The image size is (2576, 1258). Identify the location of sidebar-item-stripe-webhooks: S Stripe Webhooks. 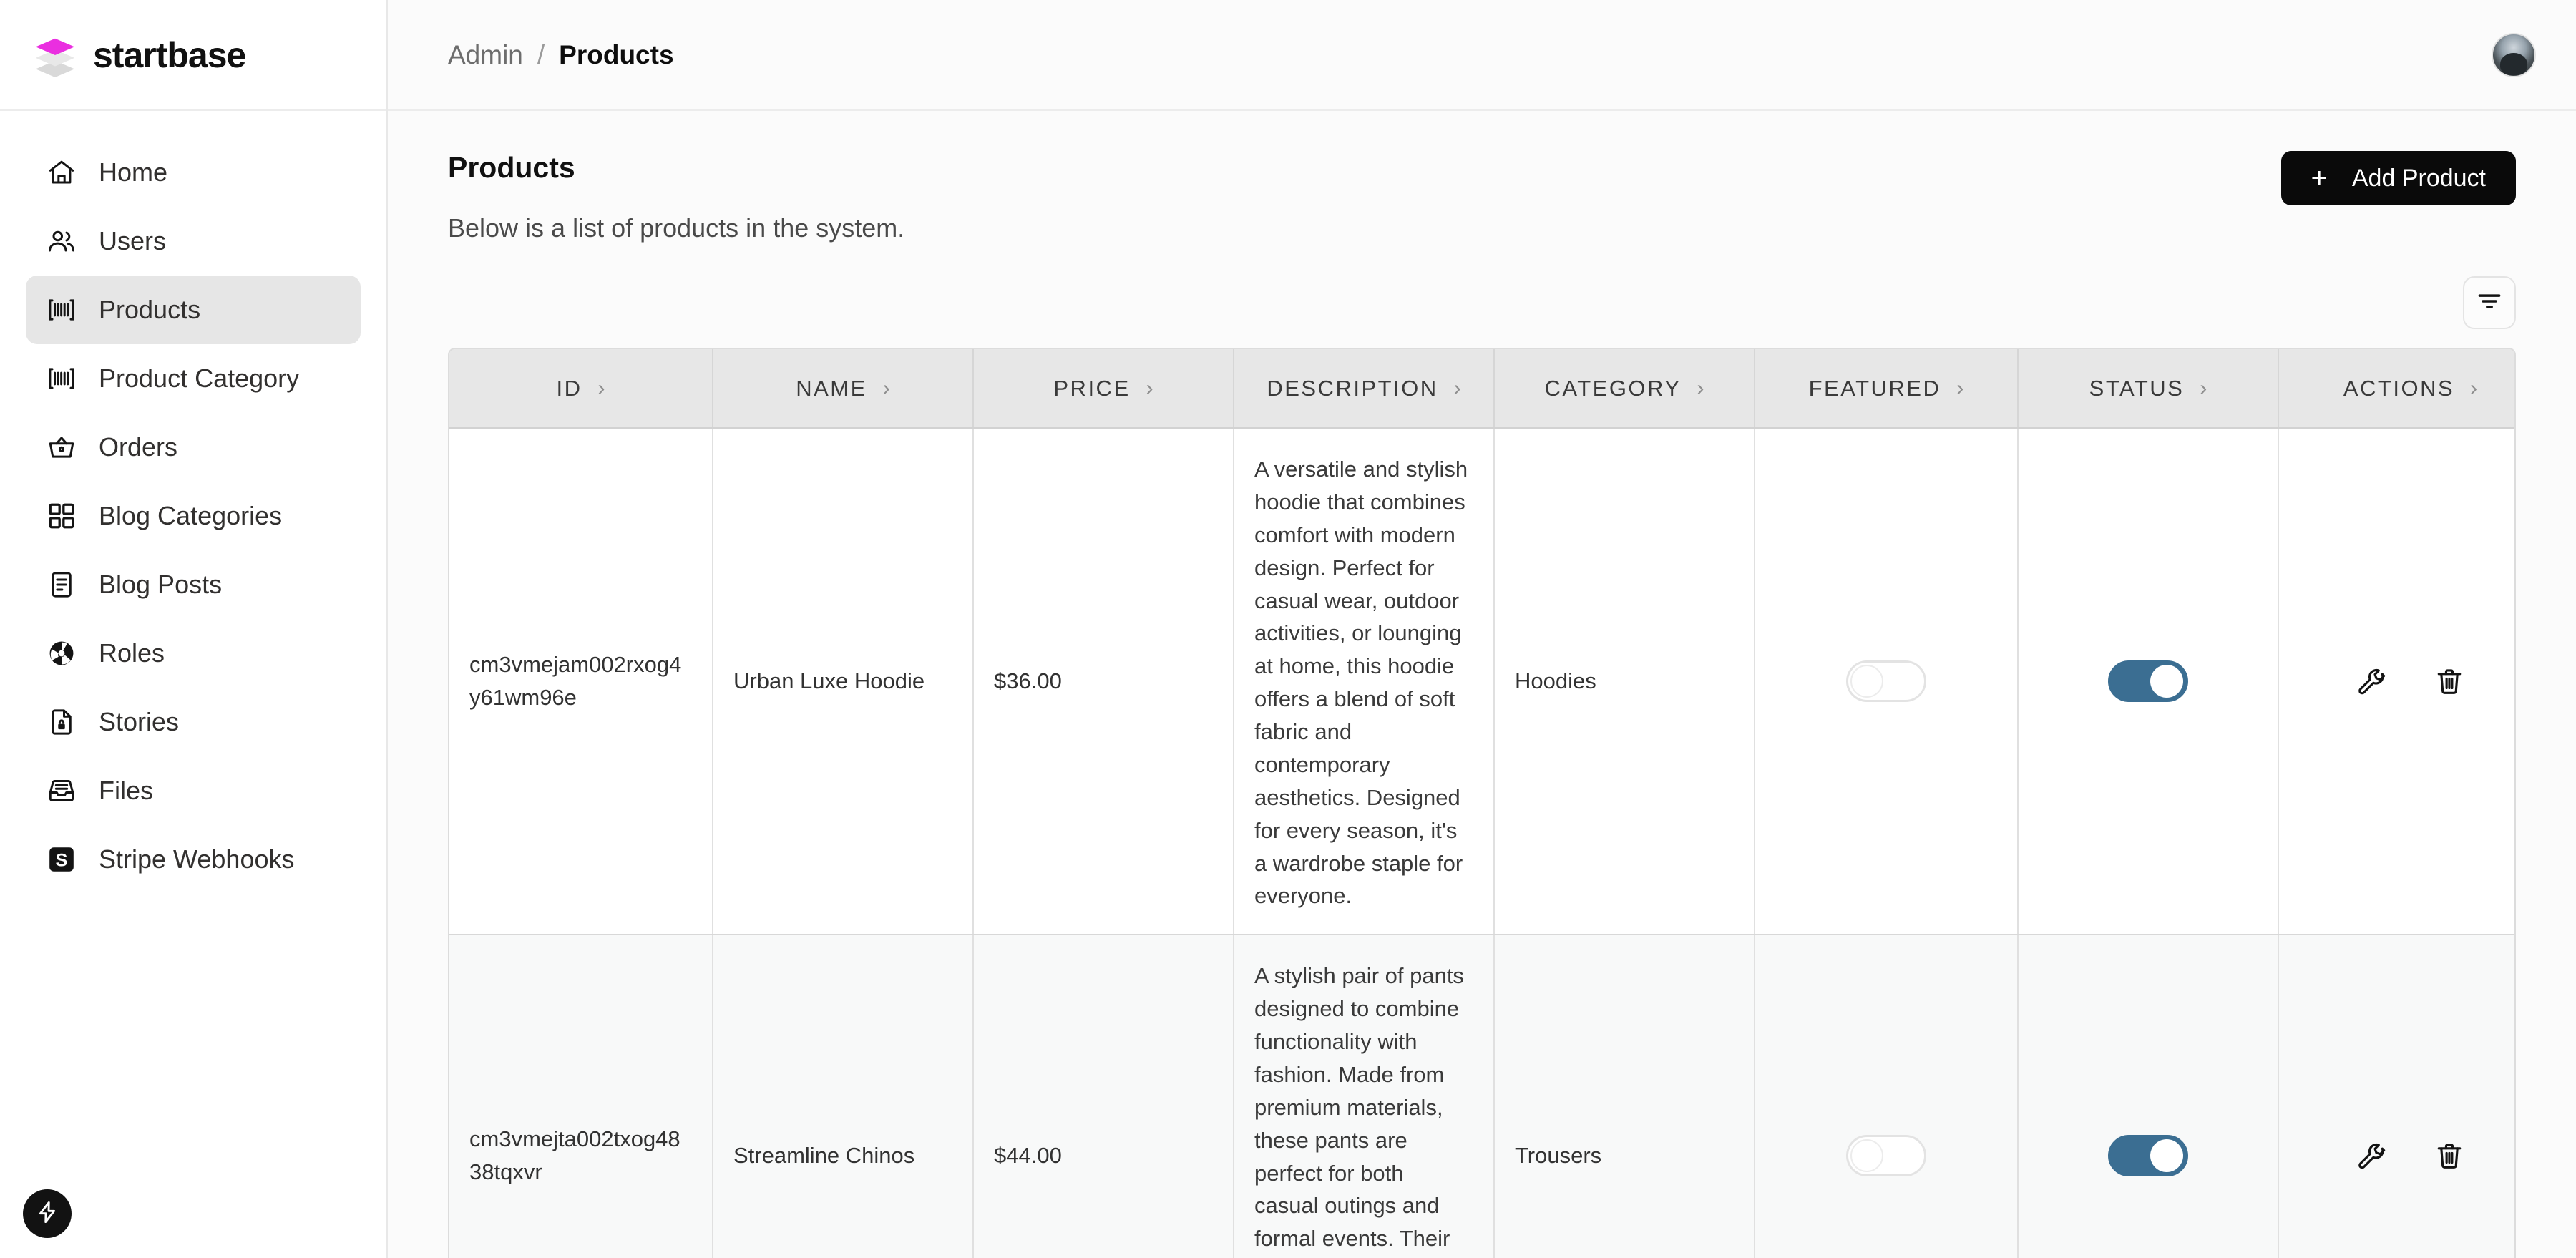
(193, 859).